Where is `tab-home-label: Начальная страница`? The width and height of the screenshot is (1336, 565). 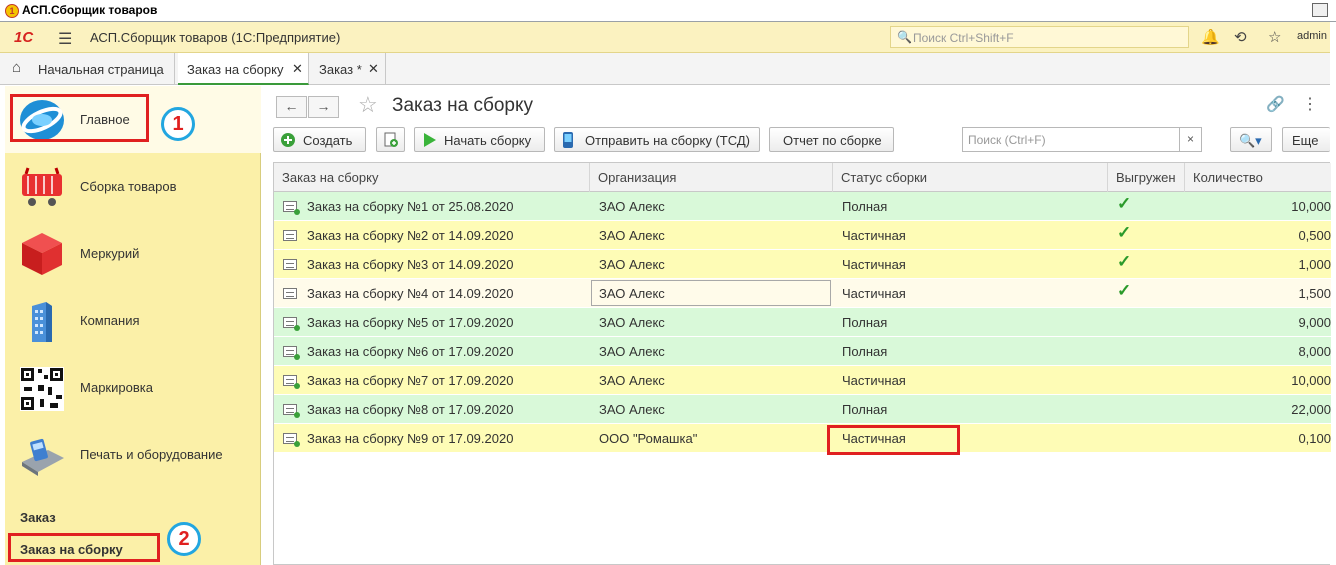
tab-home-label: Начальная страница is located at coordinates (101, 69).